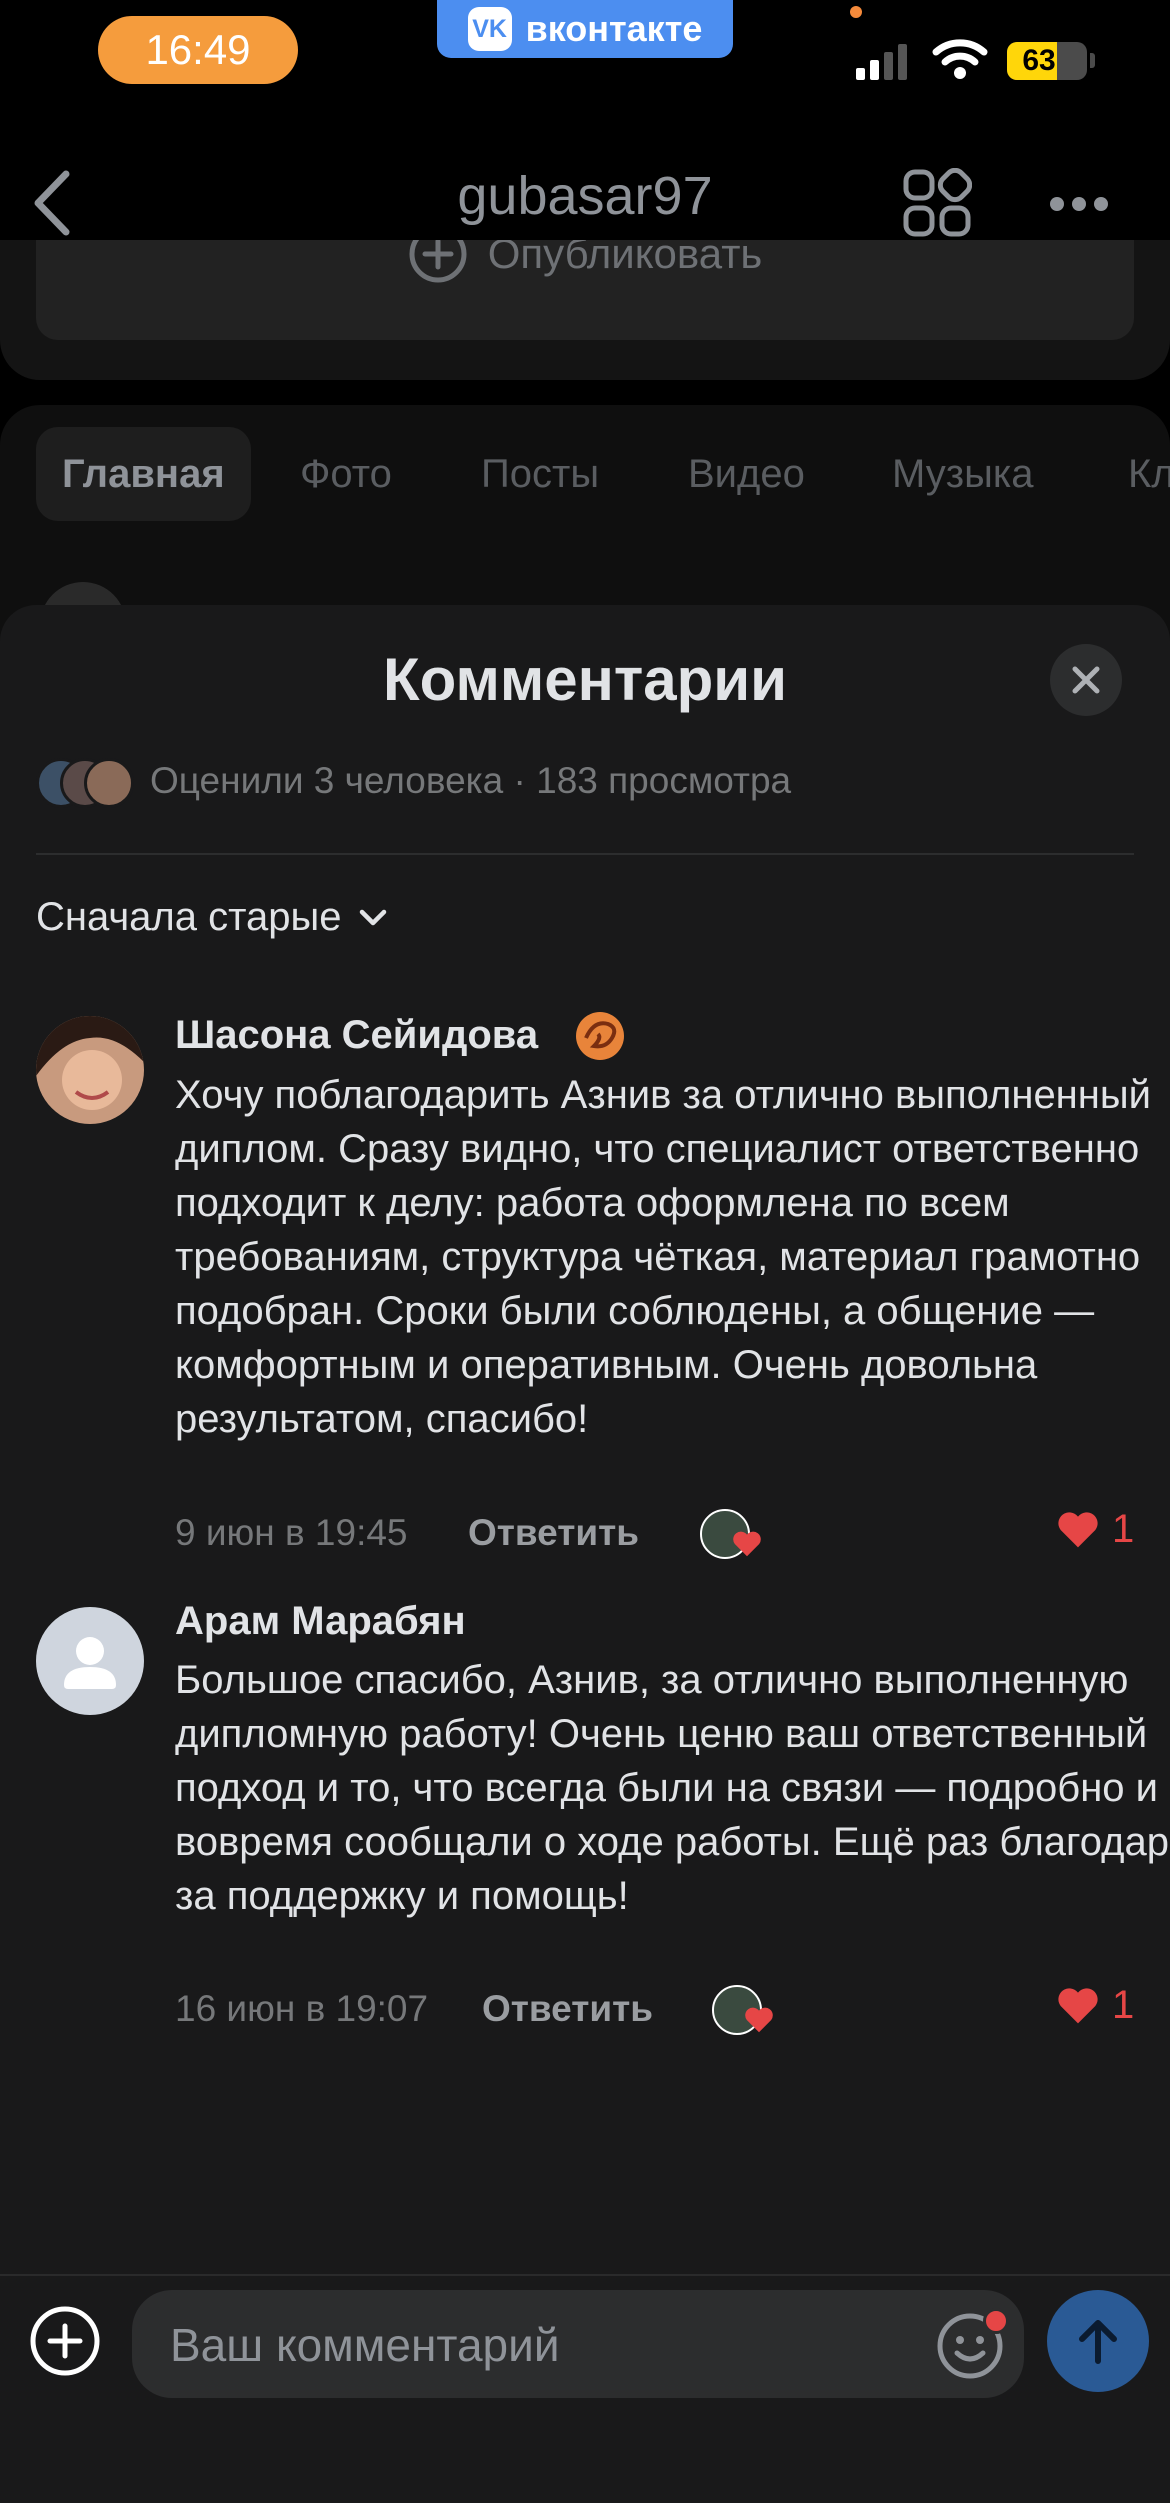  I want to click on tab-main: Главная, so click(143, 474).